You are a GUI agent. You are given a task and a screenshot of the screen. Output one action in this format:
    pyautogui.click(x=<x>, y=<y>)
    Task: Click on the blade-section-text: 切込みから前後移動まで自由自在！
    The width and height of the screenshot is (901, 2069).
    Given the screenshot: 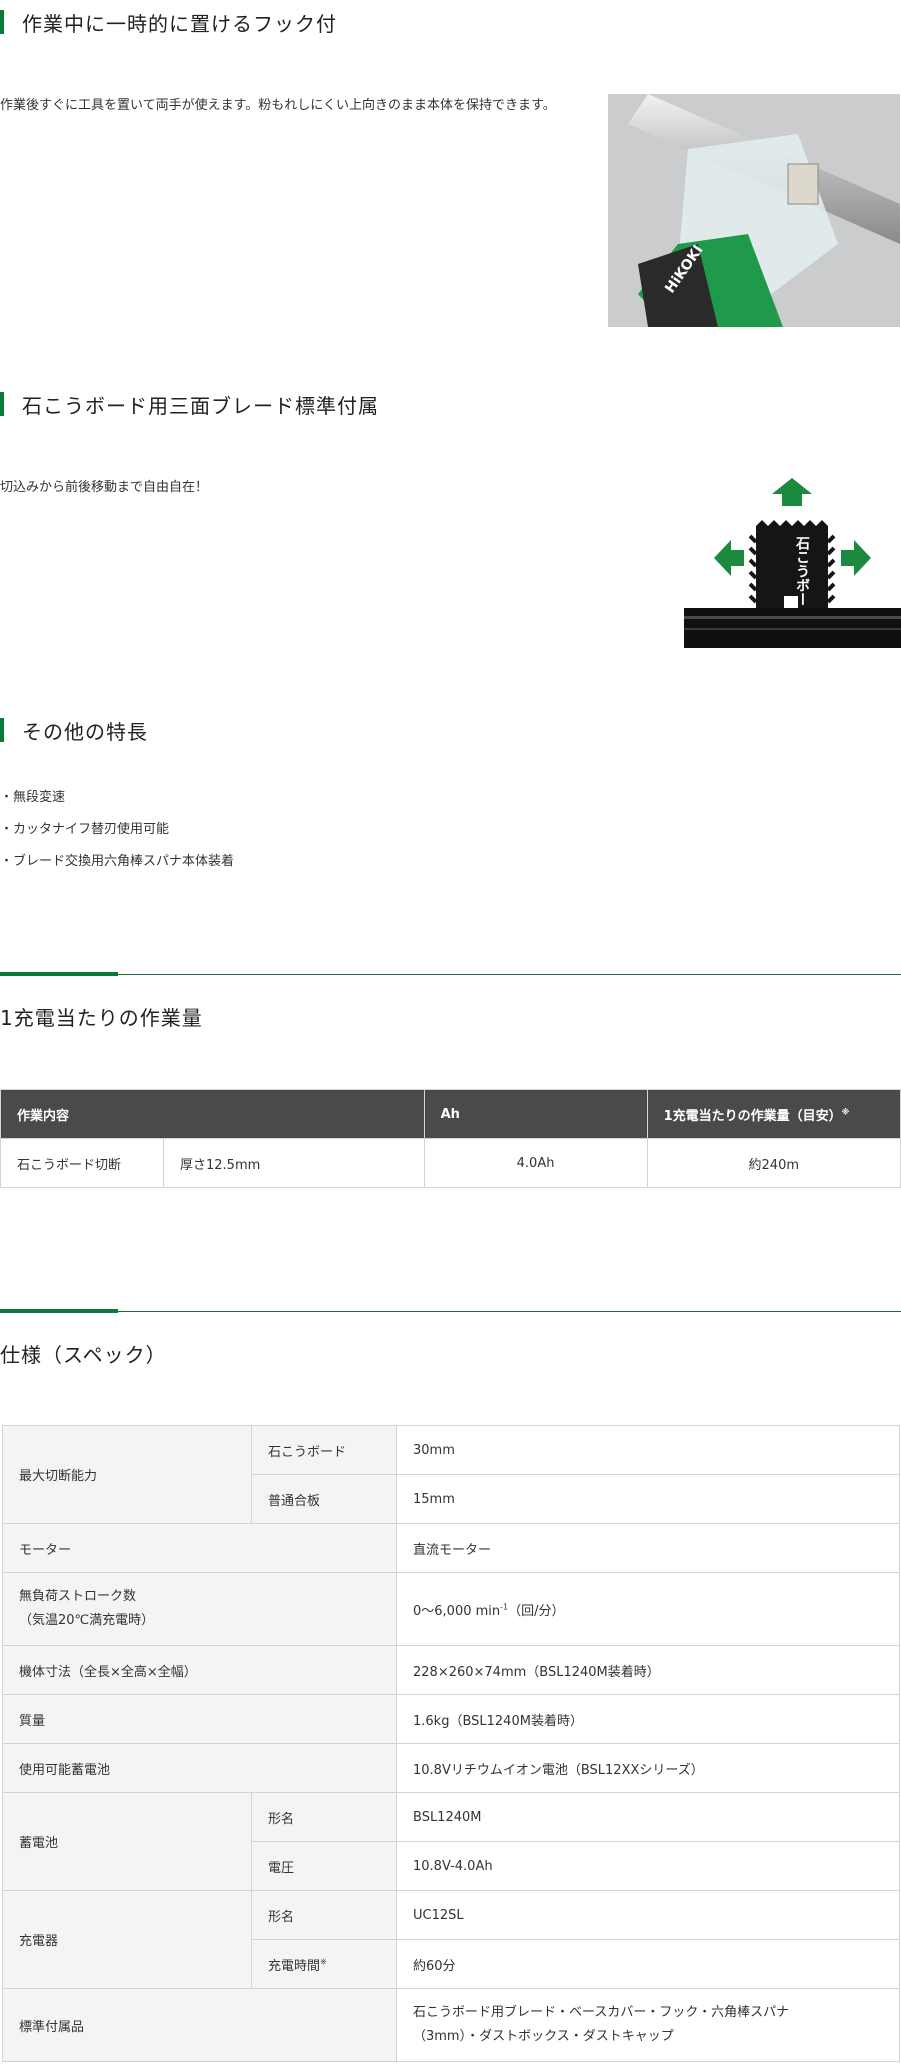 What is the action you would take?
    pyautogui.click(x=104, y=487)
    